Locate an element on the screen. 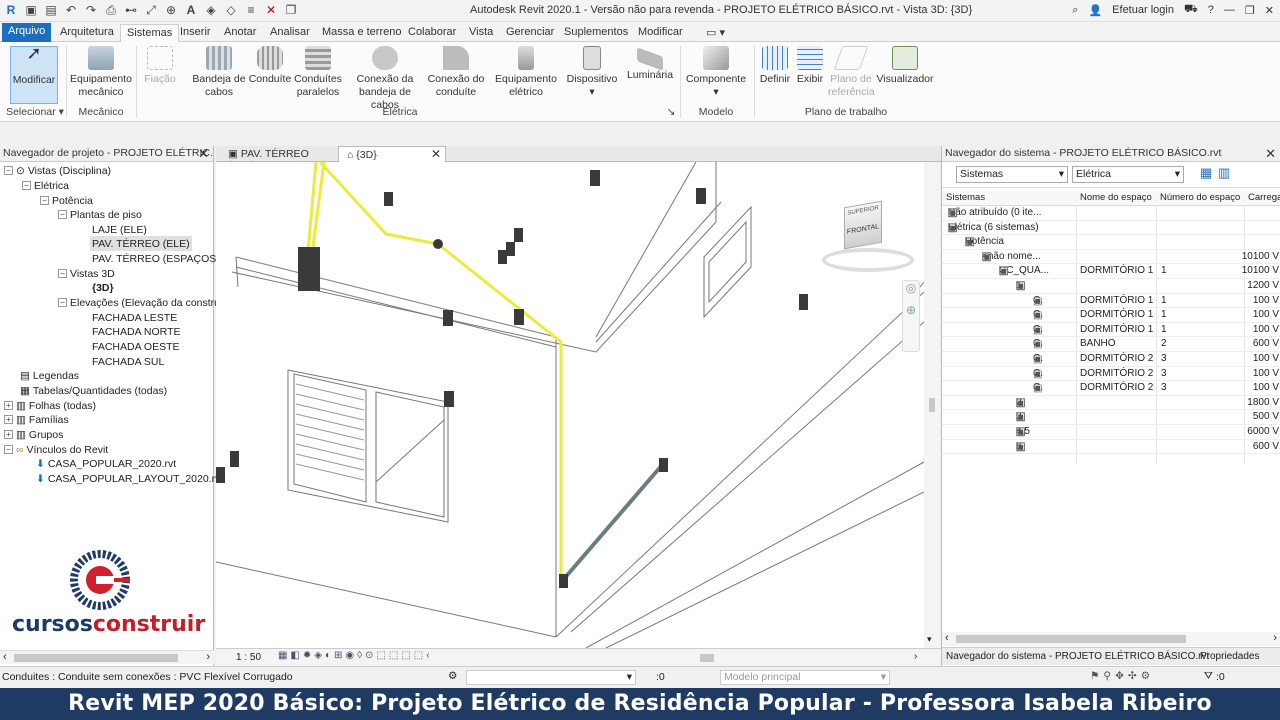  workset-icon: ⚙ is located at coordinates (452, 676).